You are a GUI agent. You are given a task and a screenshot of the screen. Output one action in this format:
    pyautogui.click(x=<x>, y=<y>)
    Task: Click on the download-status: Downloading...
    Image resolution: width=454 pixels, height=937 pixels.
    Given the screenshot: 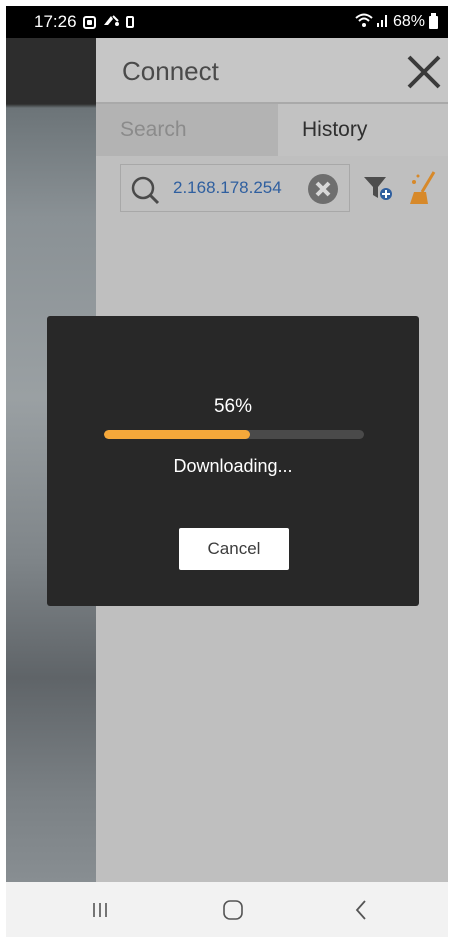 What is the action you would take?
    pyautogui.click(x=233, y=466)
    